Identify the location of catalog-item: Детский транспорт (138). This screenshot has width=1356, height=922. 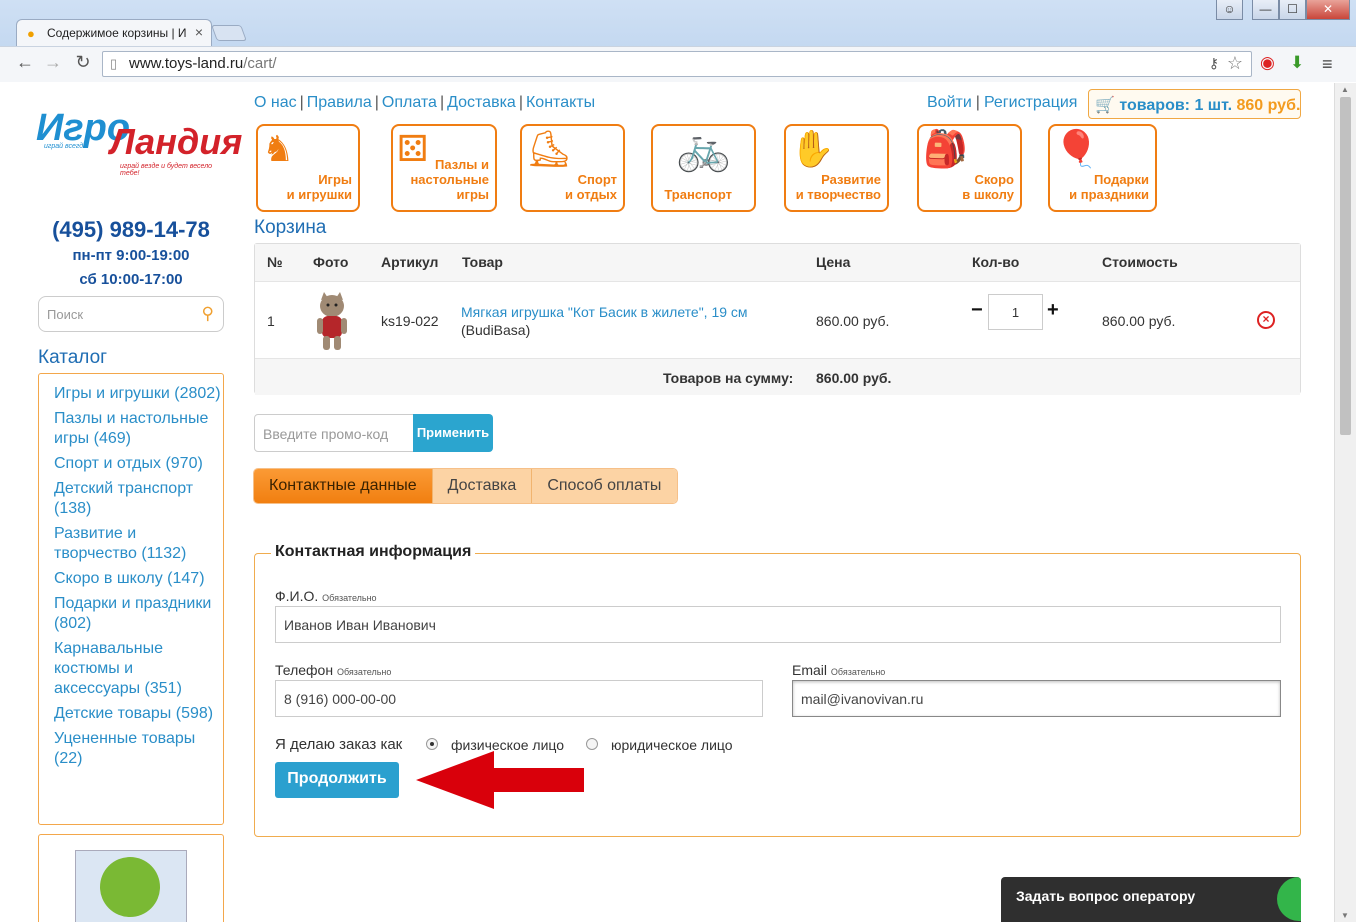
(138, 499).